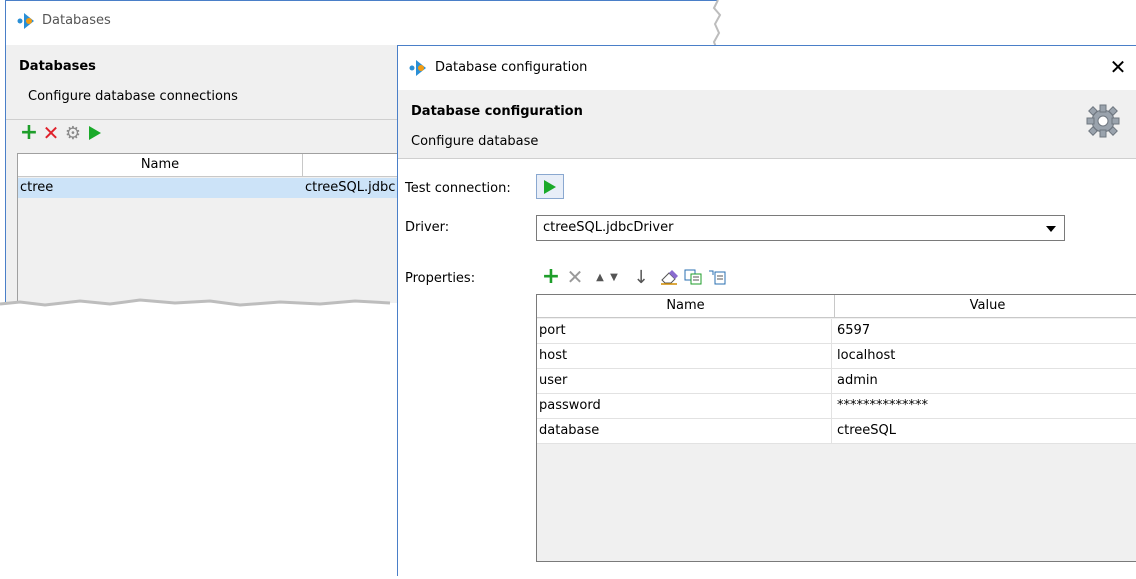 The image size is (1136, 579). I want to click on driver-select-value: ctreeSQL.jdbcDriver, so click(608, 227).